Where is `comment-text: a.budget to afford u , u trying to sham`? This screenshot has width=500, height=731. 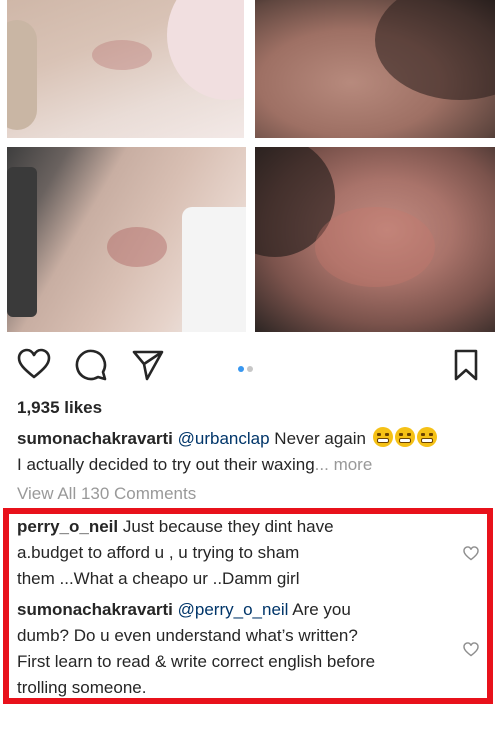
comment-text: a.budget to afford u , u trying to sham is located at coordinates (158, 552).